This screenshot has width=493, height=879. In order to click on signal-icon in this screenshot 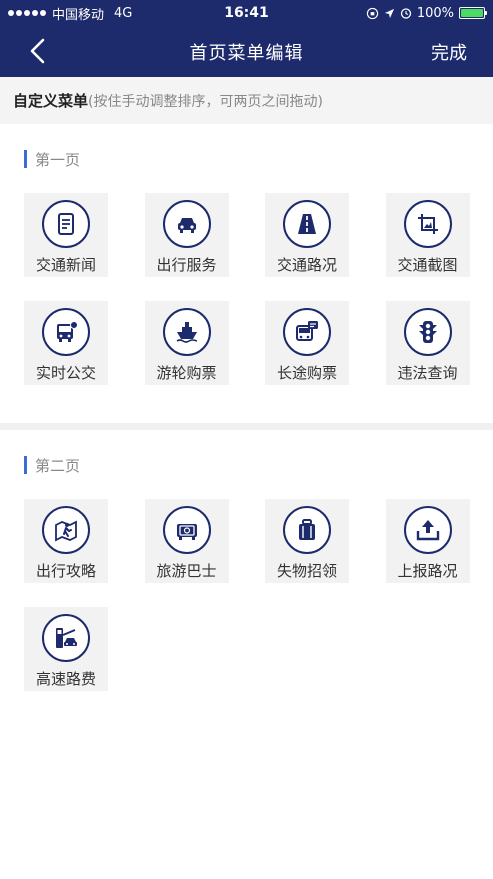, I will do `click(27, 13)`.